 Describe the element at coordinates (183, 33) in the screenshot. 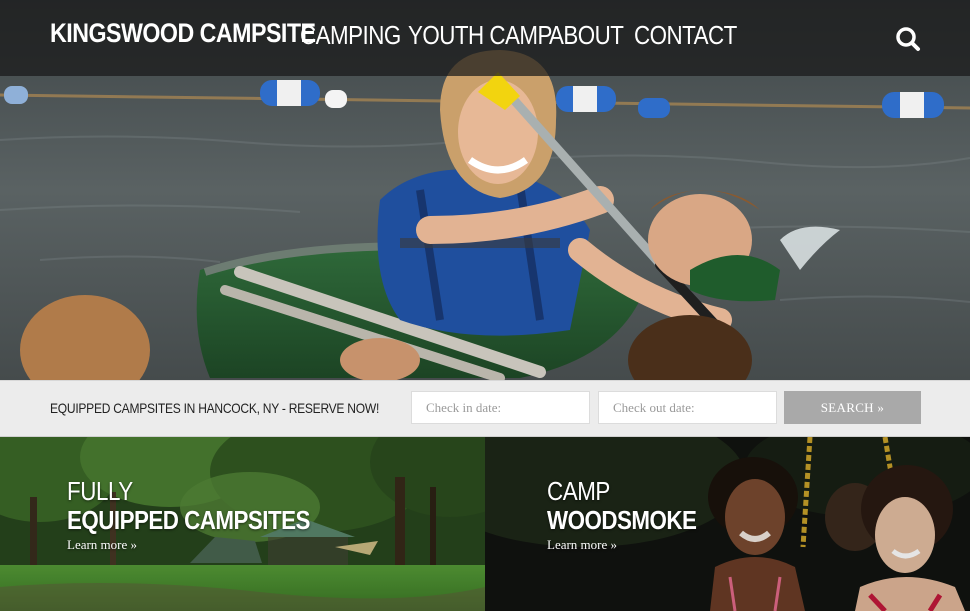

I see `site-logo: KINGSWOOD CAMPSITE` at that location.